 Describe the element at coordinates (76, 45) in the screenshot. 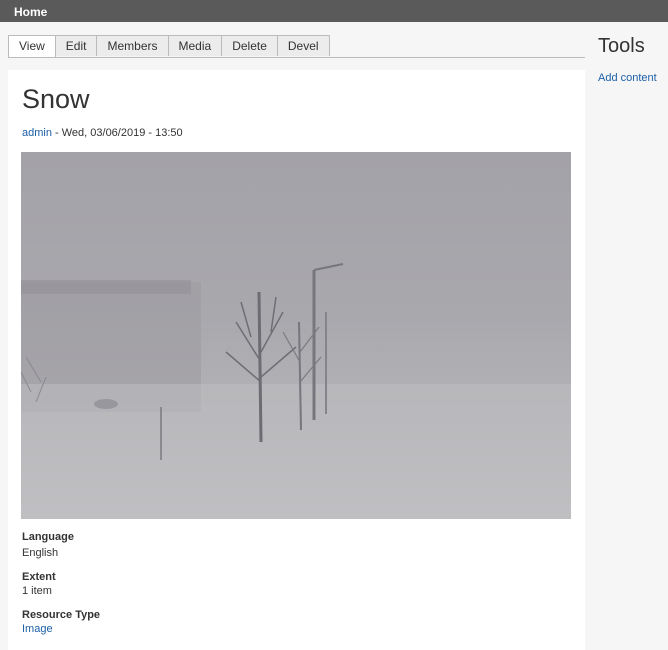

I see `tab-edit: Edit` at that location.